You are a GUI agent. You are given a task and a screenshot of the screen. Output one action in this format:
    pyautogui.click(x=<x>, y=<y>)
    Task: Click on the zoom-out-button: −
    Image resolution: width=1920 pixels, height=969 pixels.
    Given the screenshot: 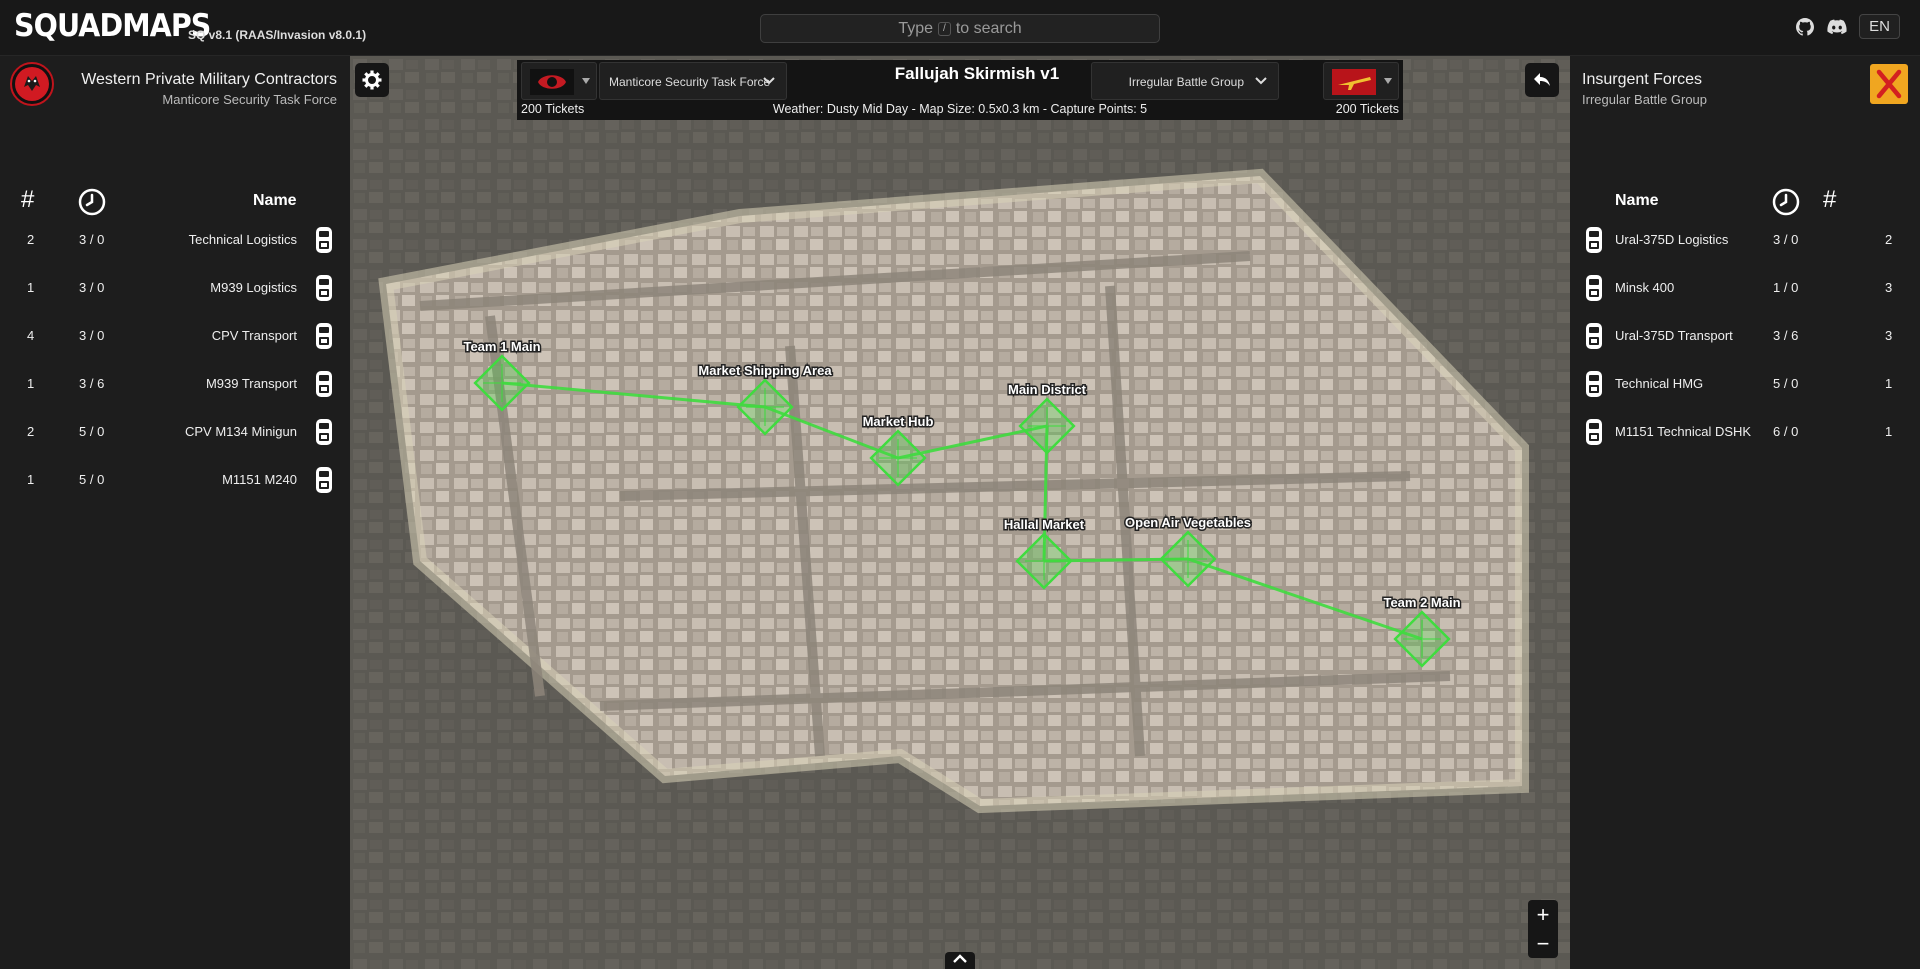 What is the action you would take?
    pyautogui.click(x=1543, y=943)
    